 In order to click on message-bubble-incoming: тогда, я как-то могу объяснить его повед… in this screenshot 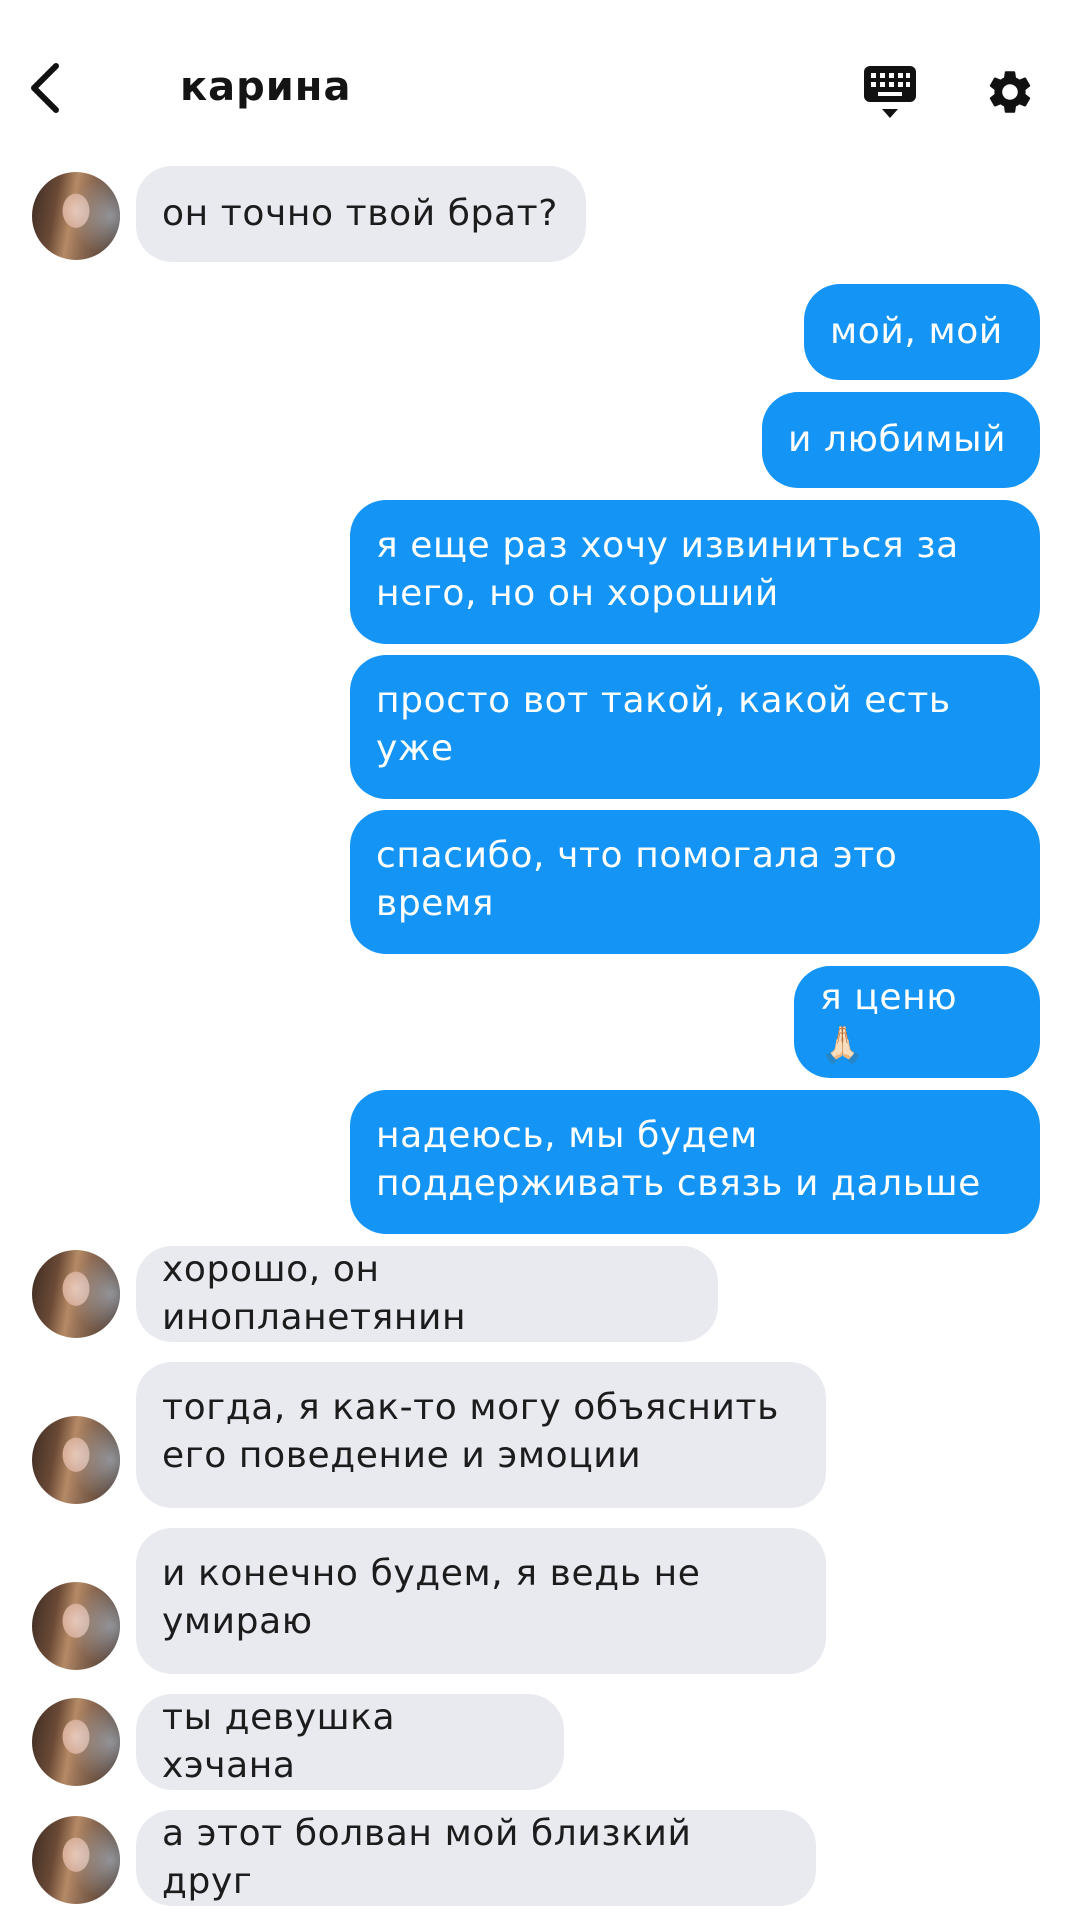, I will do `click(481, 1435)`.